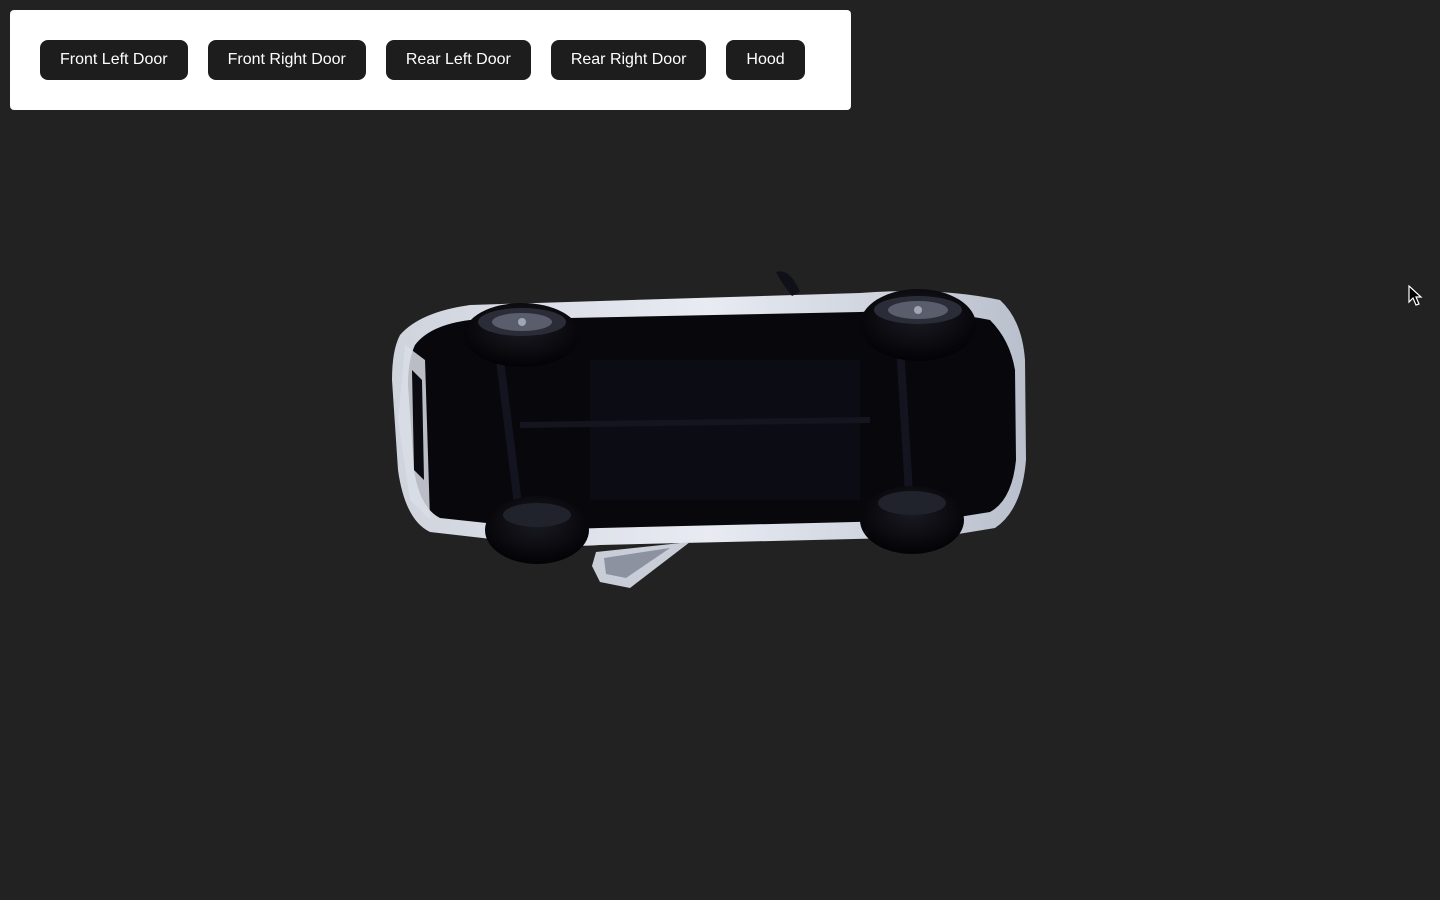 This screenshot has height=900, width=1440. Describe the element at coordinates (458, 60) in the screenshot. I see `rear-left-door-button: Rear Left Door` at that location.